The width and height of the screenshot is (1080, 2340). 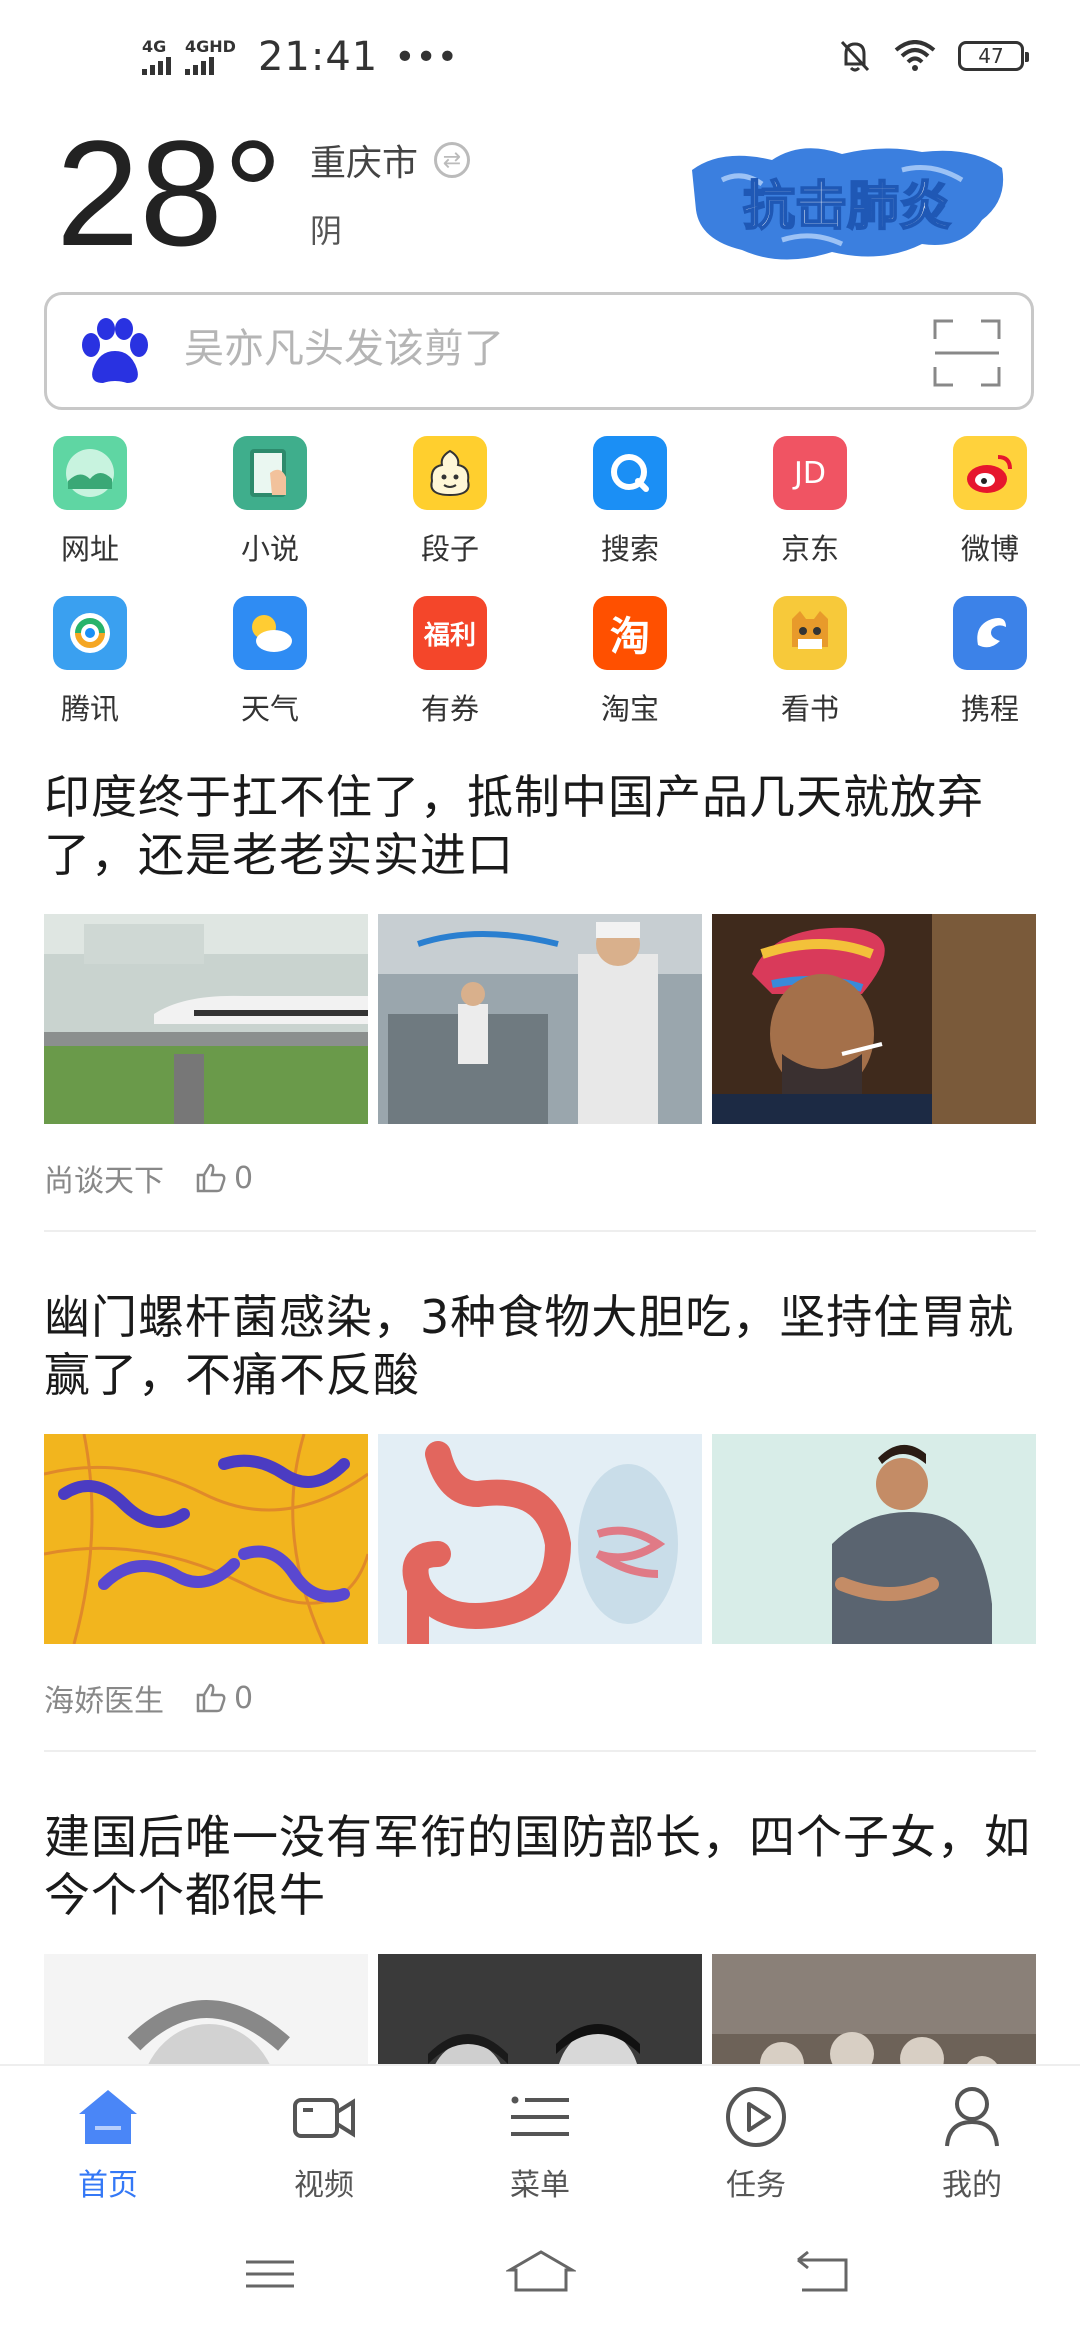 What do you see at coordinates (540, 60) in the screenshot?
I see `status-bar: 4G 4GHD 21:41 ••• 47` at bounding box center [540, 60].